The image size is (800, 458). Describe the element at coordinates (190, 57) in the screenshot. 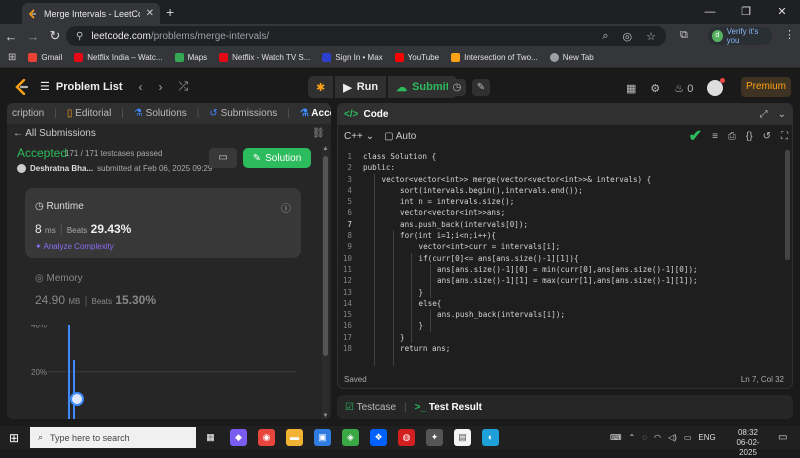

I see `bookmark-maps: Maps` at that location.